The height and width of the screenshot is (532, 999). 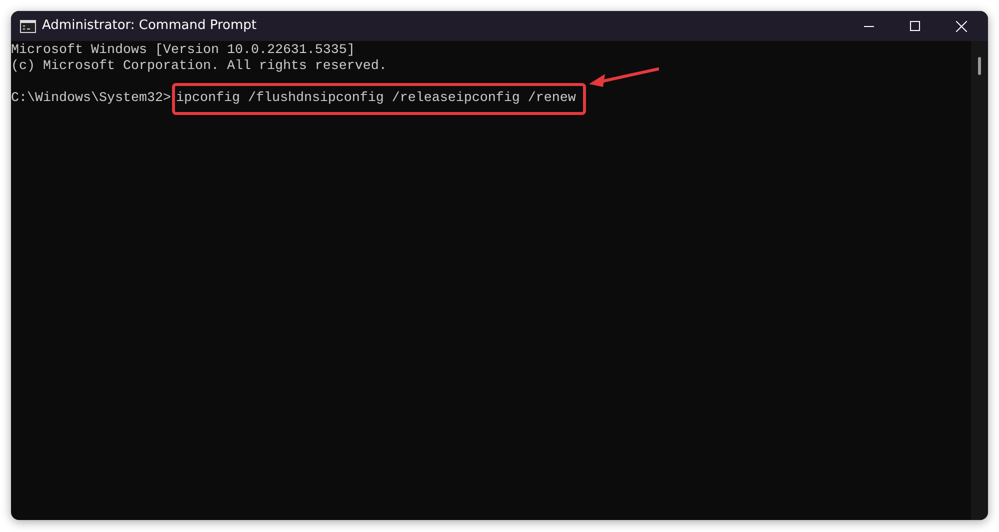 I want to click on arrow, so click(x=623, y=78).